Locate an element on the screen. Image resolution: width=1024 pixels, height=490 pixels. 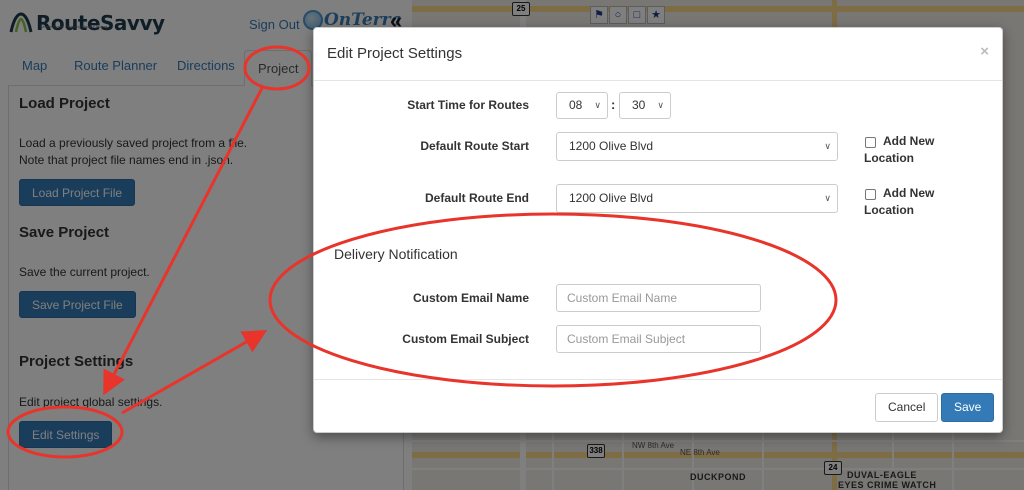
route-end-add-new-label-1: Add New is located at coordinates (909, 193).